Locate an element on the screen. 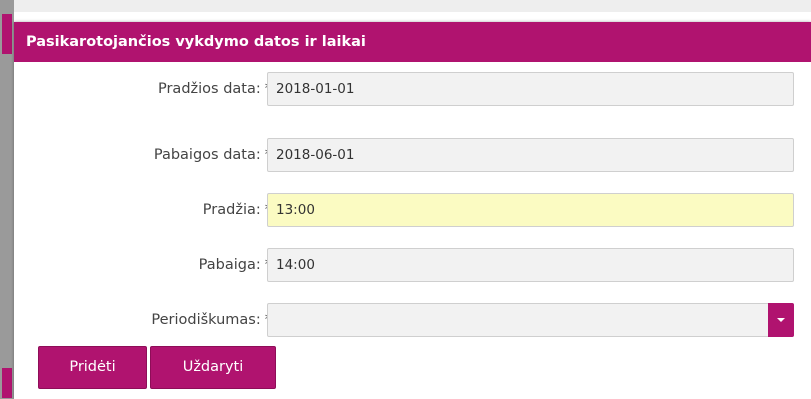 The image size is (811, 399). periodicity-dropdown-button is located at coordinates (781, 320).